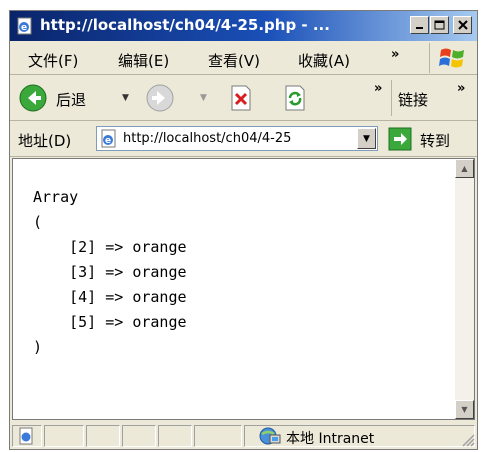 The height and width of the screenshot is (452, 487). Describe the element at coordinates (45, 141) in the screenshot. I see `address-label: 地址(D)` at that location.